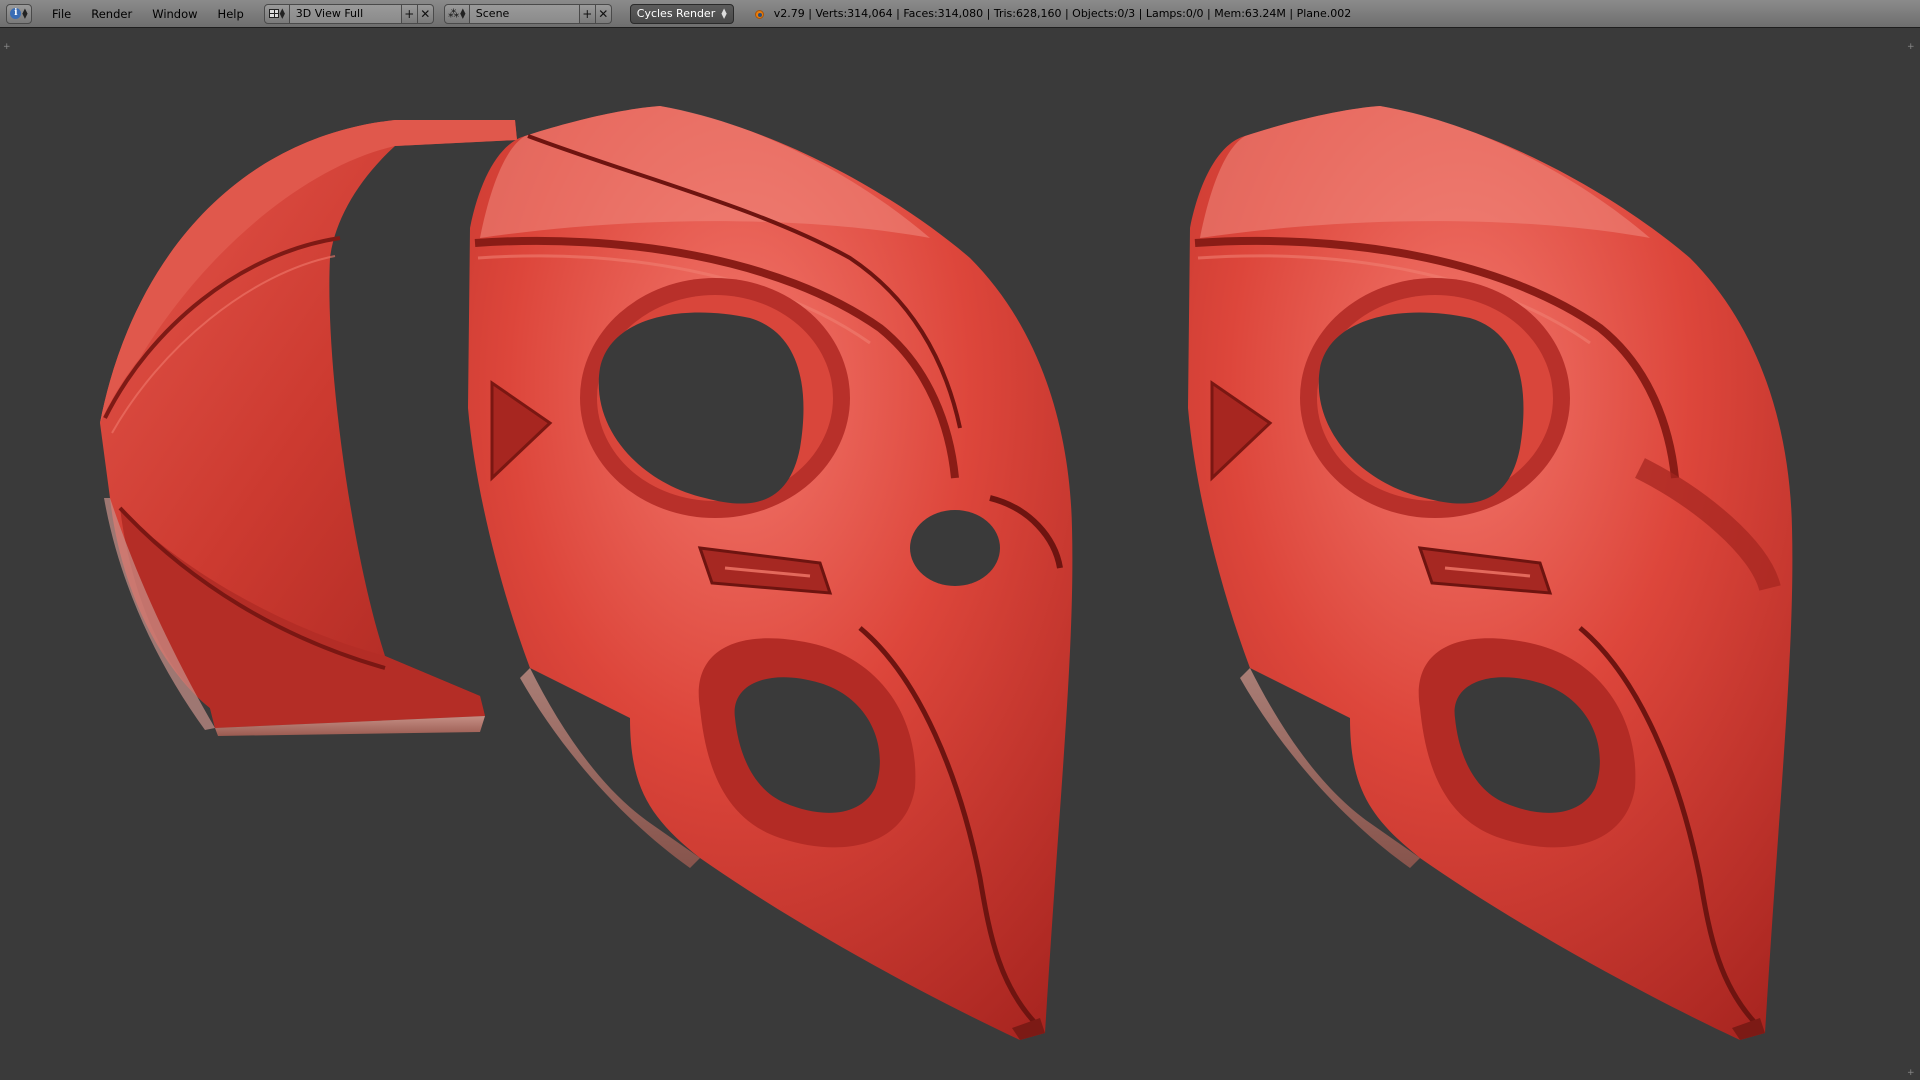 This screenshot has height=1080, width=1920. I want to click on menu-render: Render, so click(111, 14).